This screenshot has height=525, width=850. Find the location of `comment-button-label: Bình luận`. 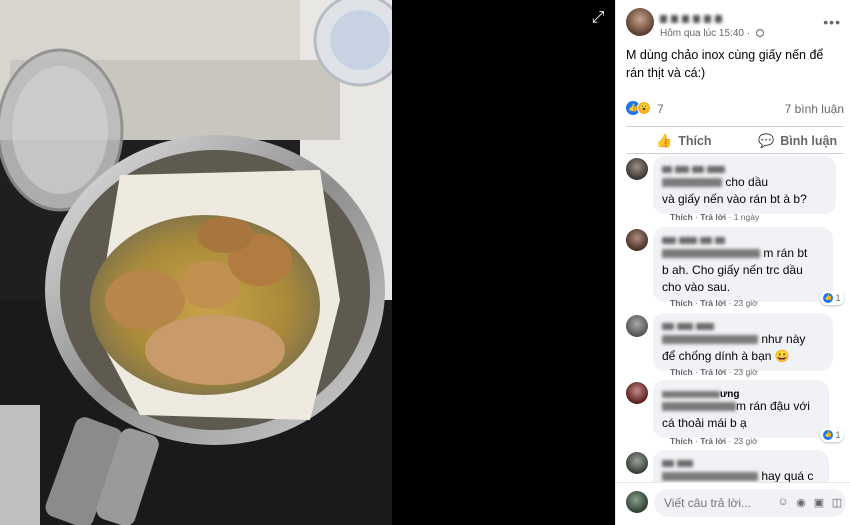

comment-button-label: Bình luận is located at coordinates (809, 141).